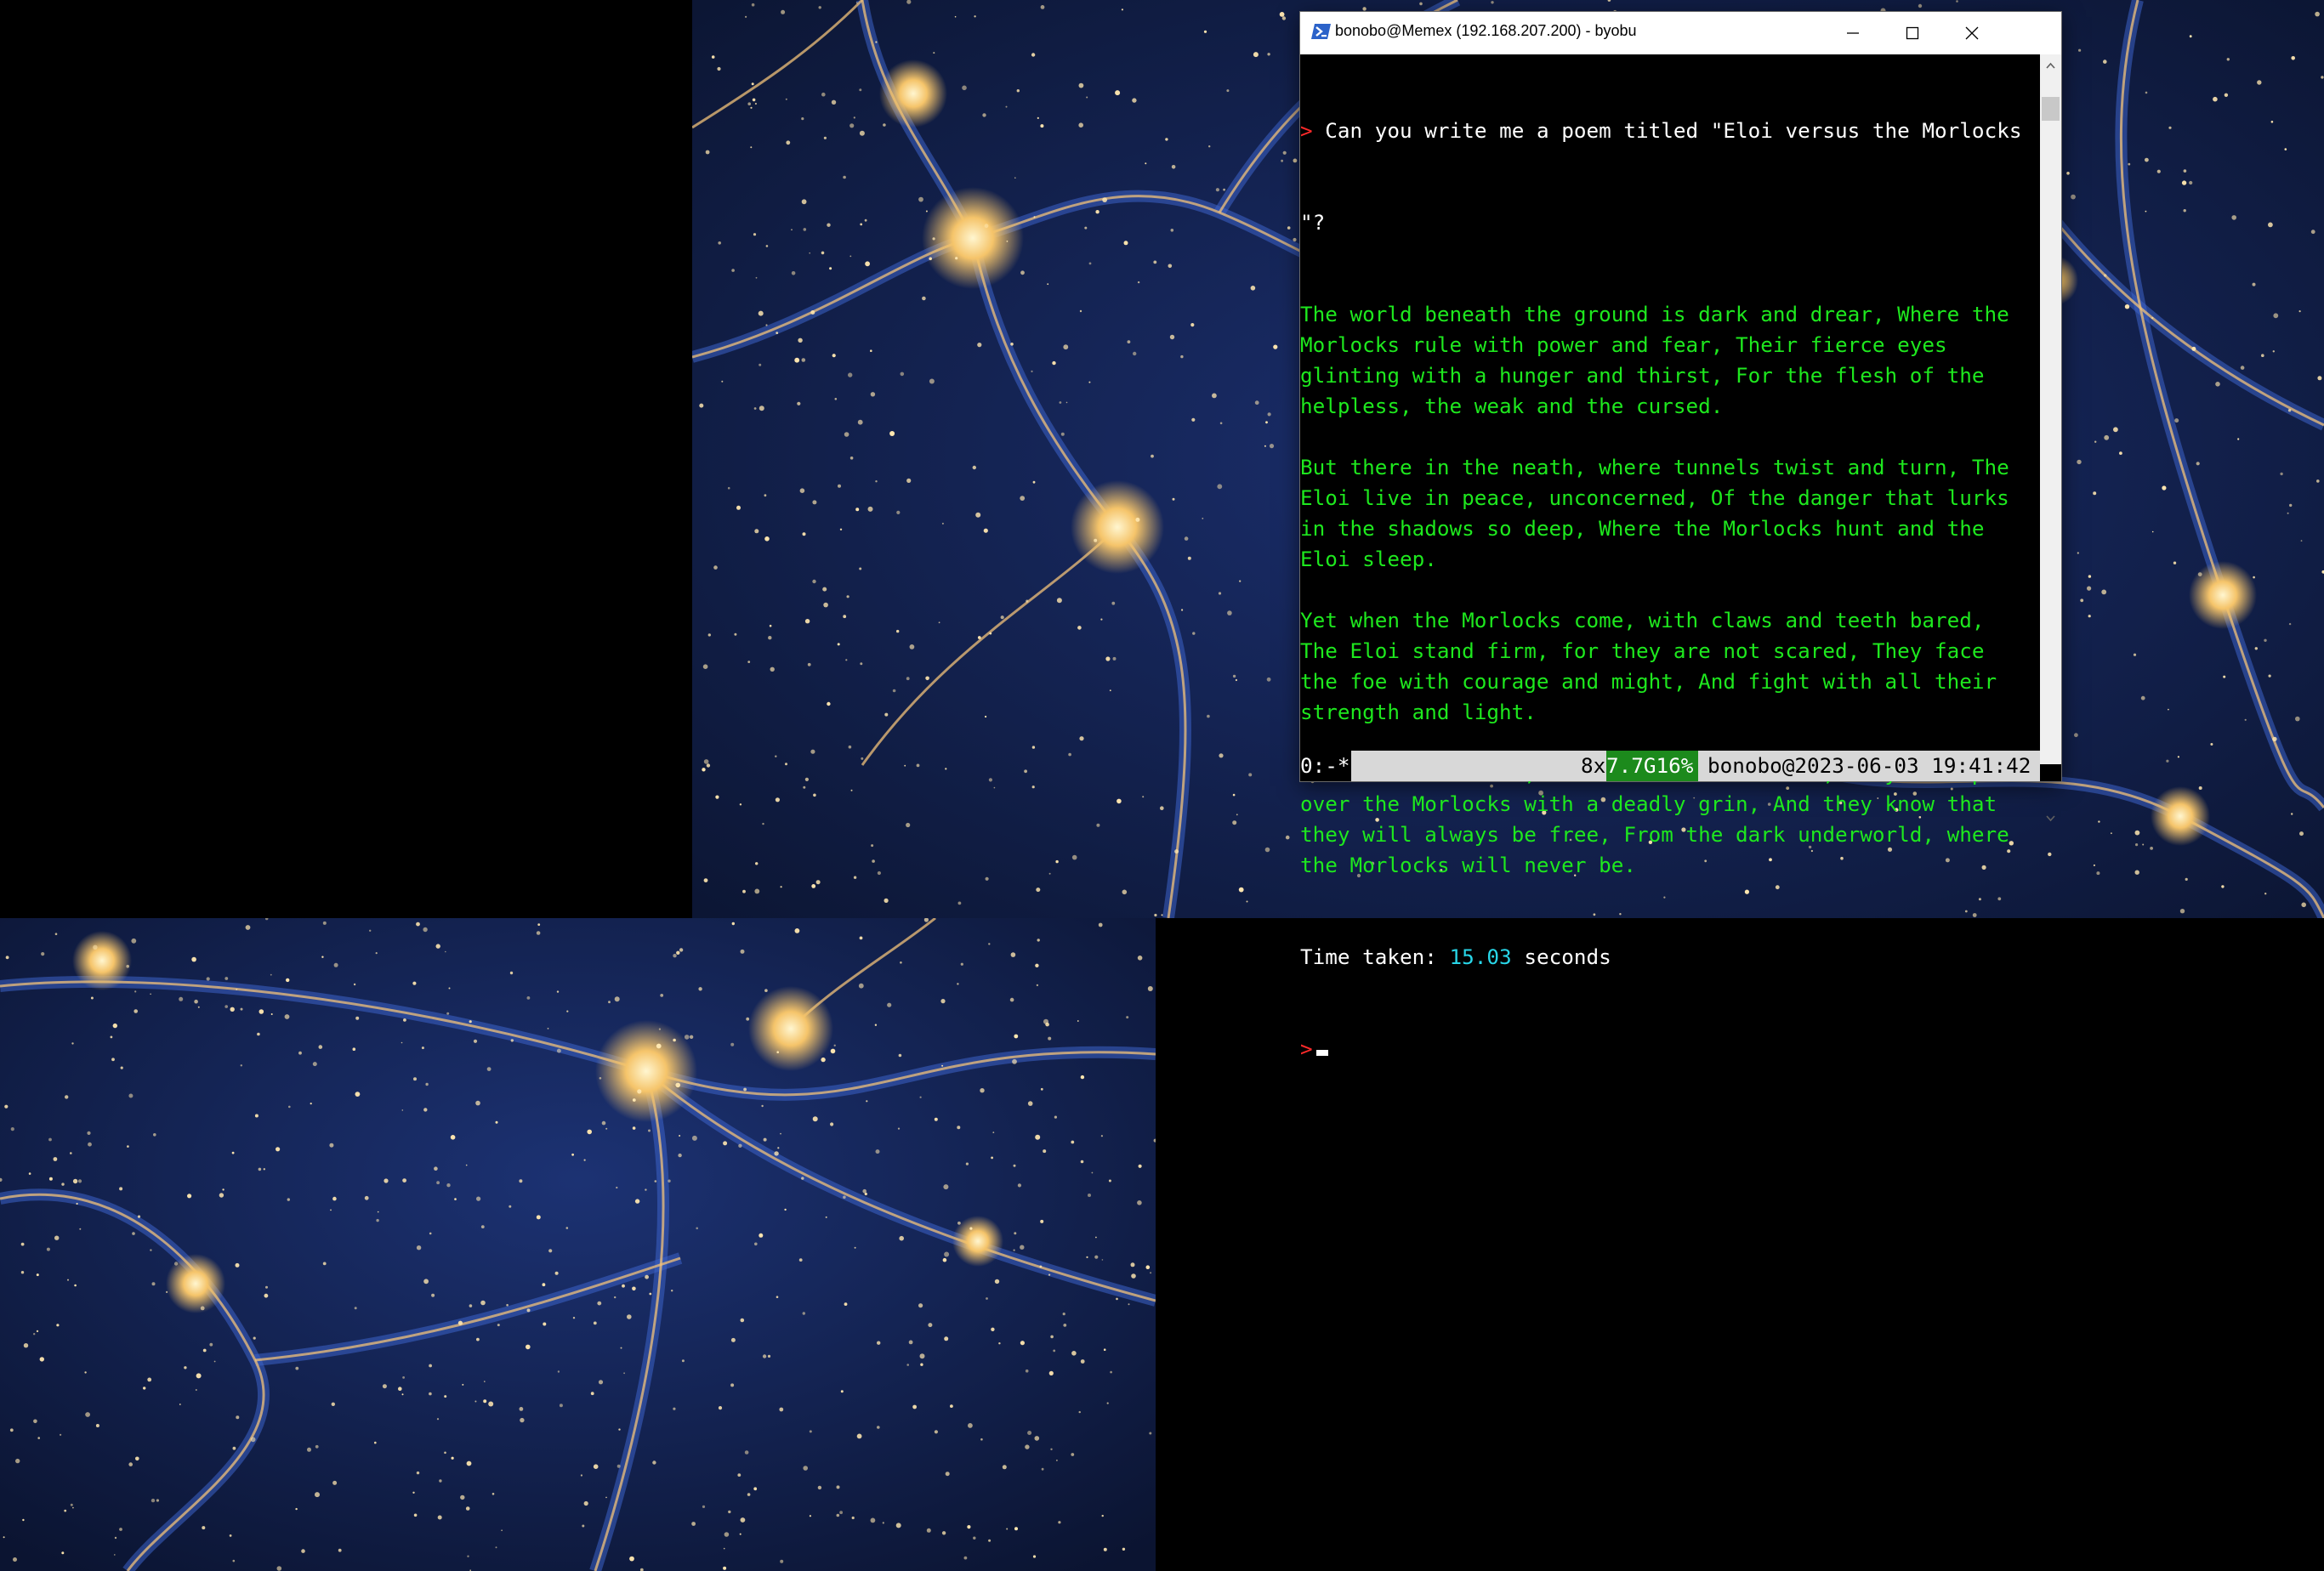 The height and width of the screenshot is (1571, 2324). I want to click on minimize-button, so click(1853, 33).